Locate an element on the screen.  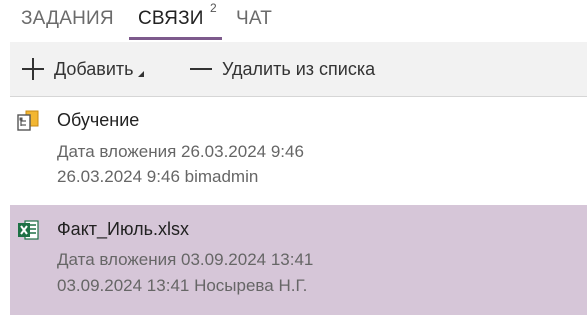
item-title: Обучение is located at coordinates (98, 120).